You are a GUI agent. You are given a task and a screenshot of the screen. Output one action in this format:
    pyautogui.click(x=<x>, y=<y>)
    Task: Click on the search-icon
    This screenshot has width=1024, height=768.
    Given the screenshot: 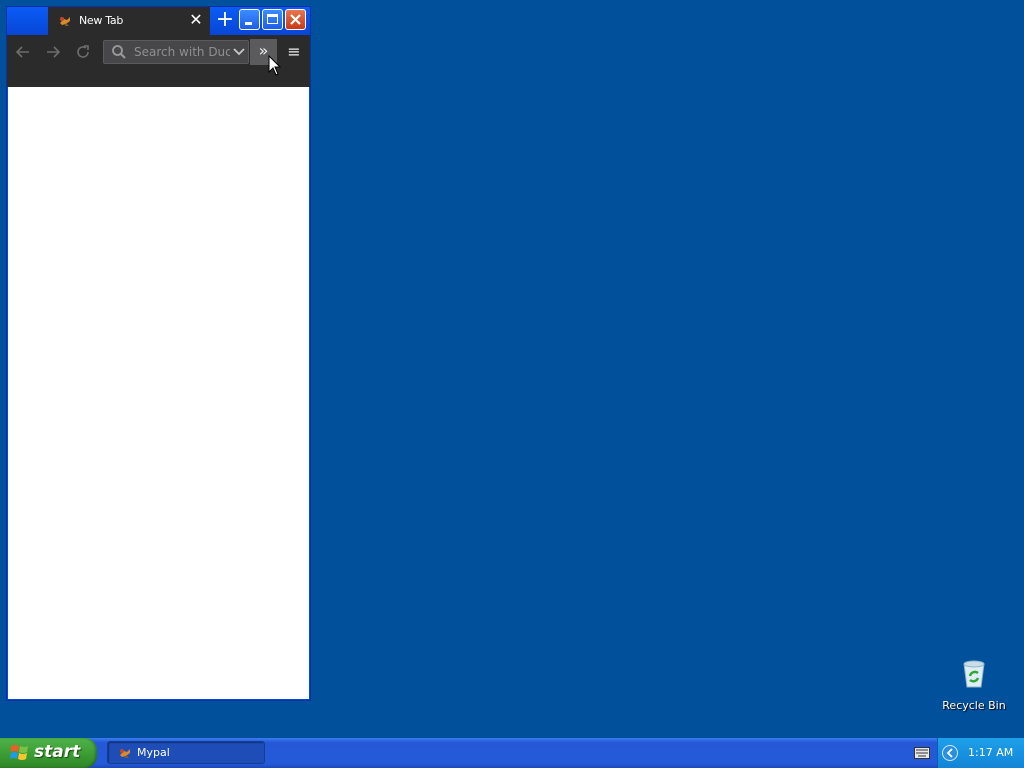 What is the action you would take?
    pyautogui.click(x=119, y=52)
    